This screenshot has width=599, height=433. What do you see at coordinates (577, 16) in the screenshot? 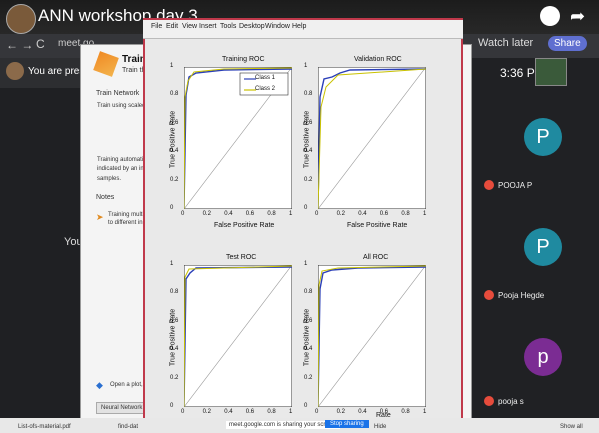
I see `share-arrow-icon: ➦` at bounding box center [577, 16].